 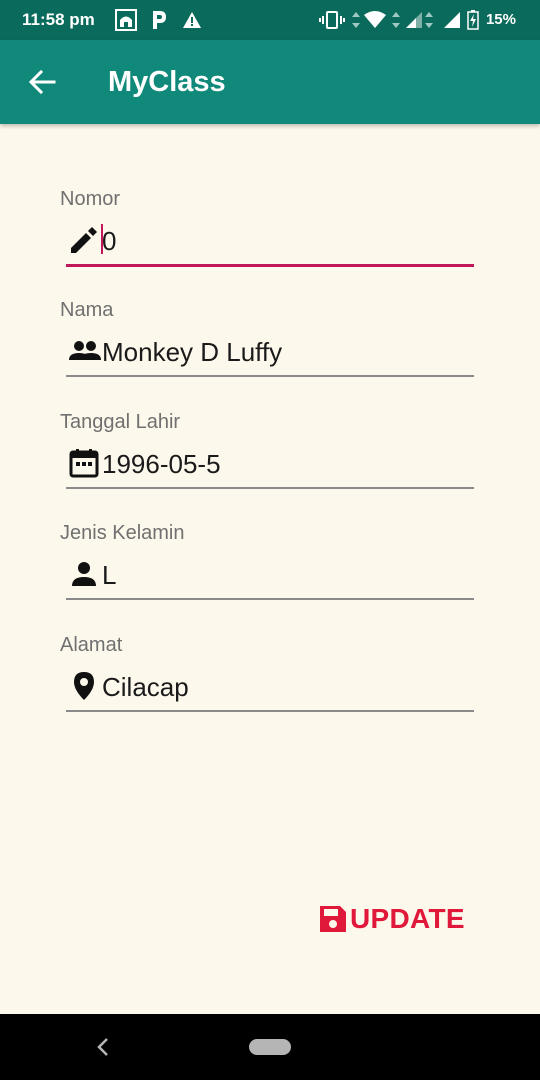 I want to click on tanggal-lahir-value: 1996-05-5, so click(x=161, y=464).